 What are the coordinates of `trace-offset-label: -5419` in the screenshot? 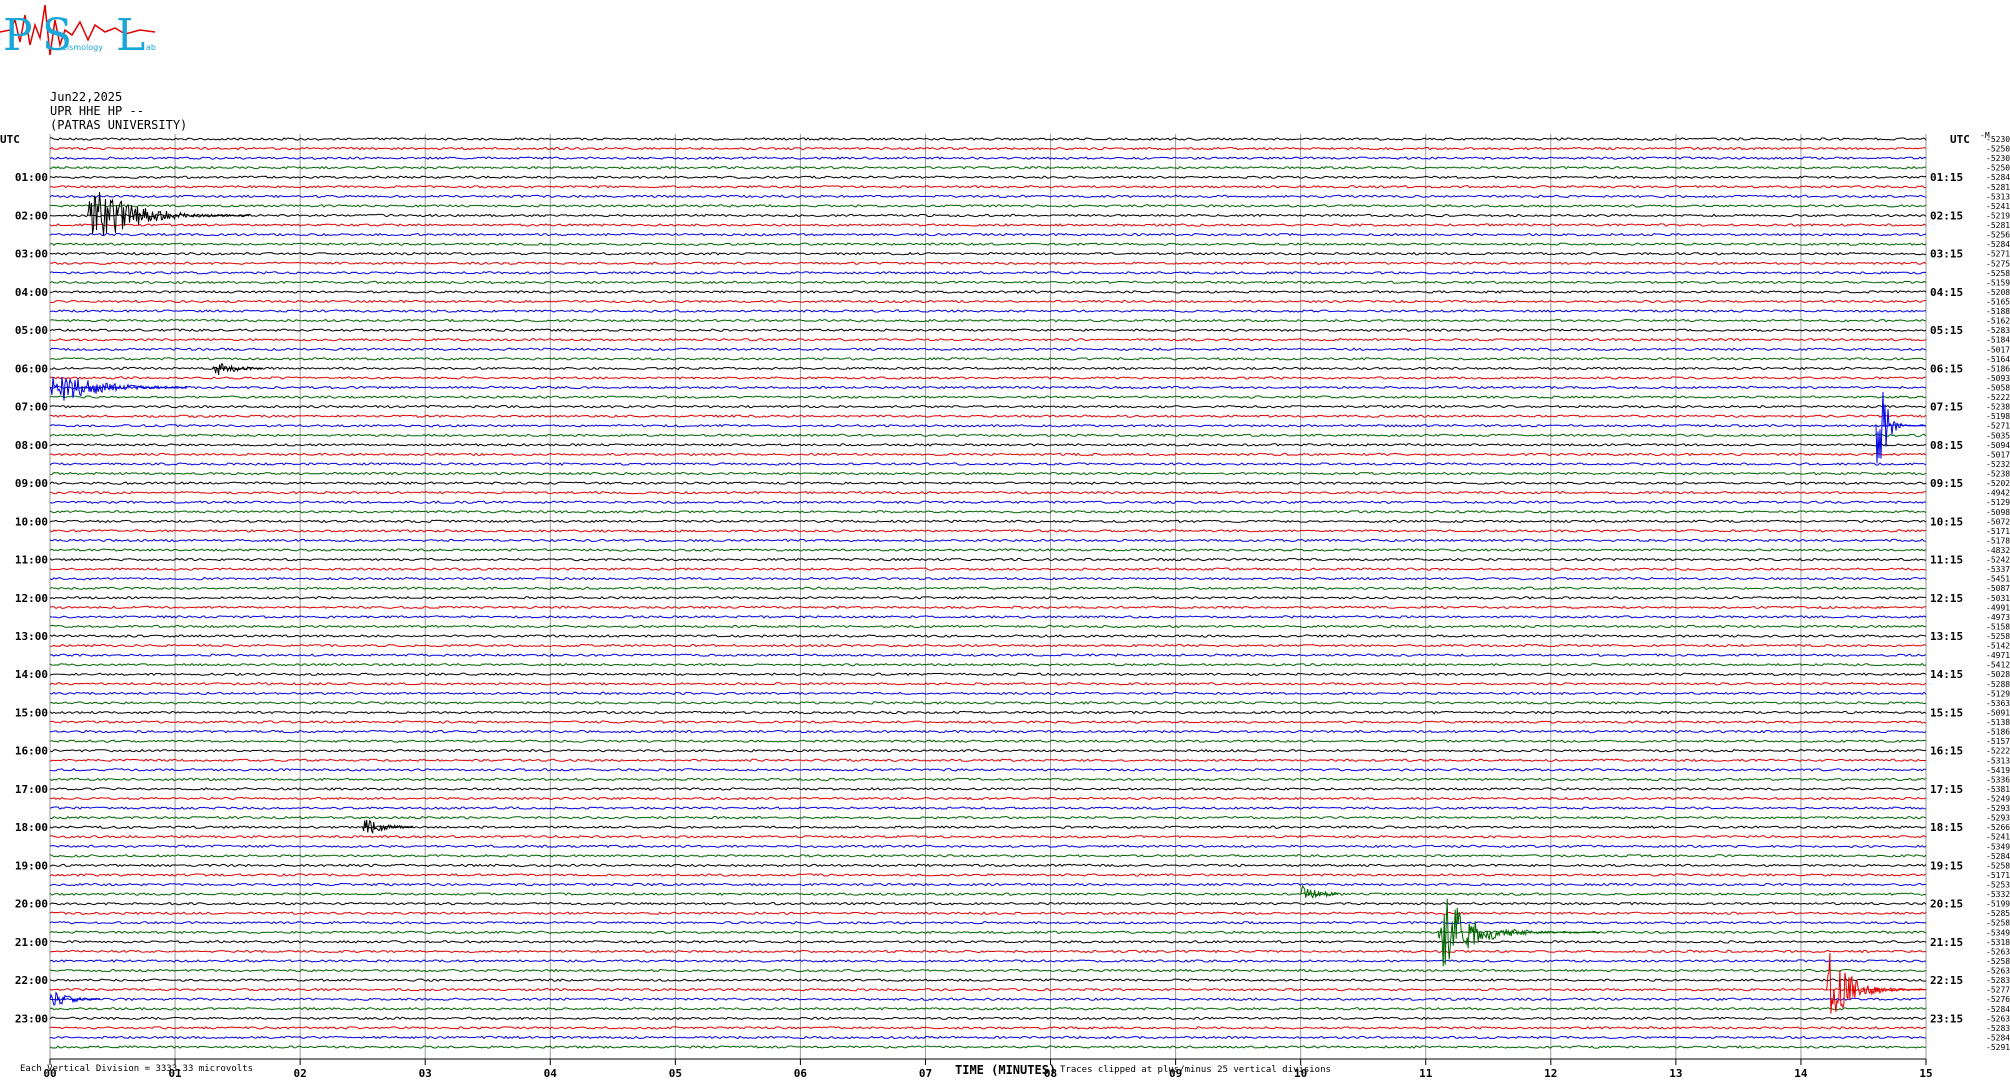 It's located at (1998, 770).